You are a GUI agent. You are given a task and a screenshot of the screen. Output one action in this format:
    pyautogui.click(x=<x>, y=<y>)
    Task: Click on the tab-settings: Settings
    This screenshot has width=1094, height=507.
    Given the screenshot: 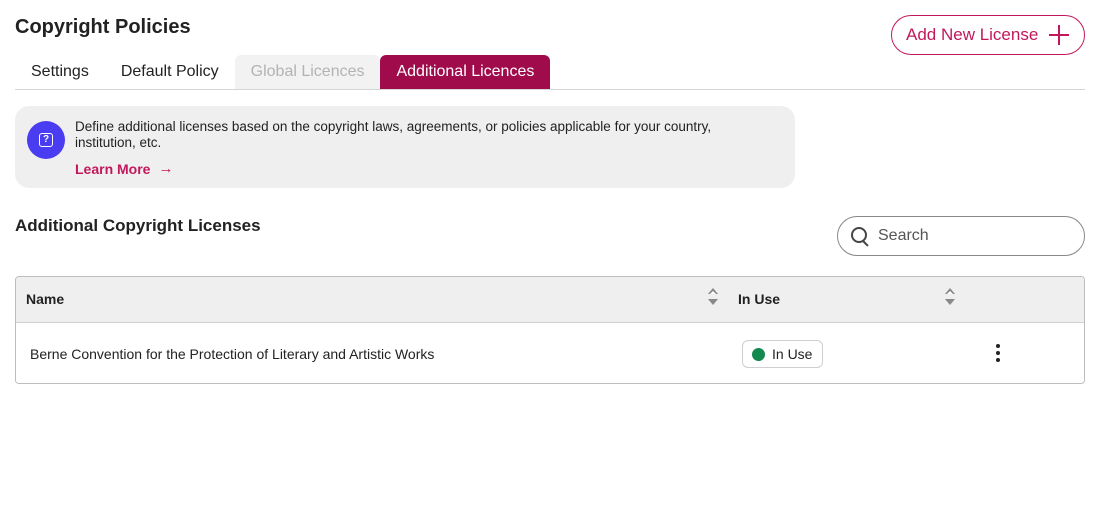 What is the action you would take?
    pyautogui.click(x=60, y=72)
    